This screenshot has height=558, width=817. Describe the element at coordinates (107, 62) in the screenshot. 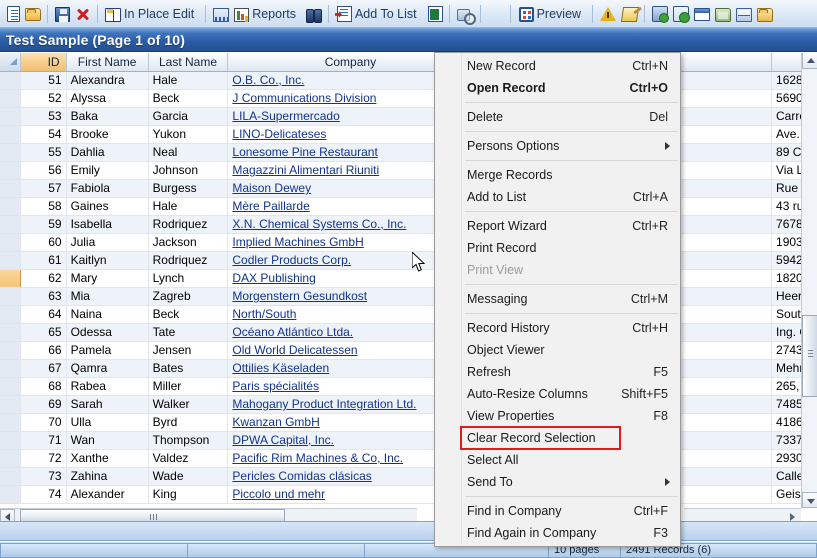

I see `column-header-first-name: First Name` at that location.